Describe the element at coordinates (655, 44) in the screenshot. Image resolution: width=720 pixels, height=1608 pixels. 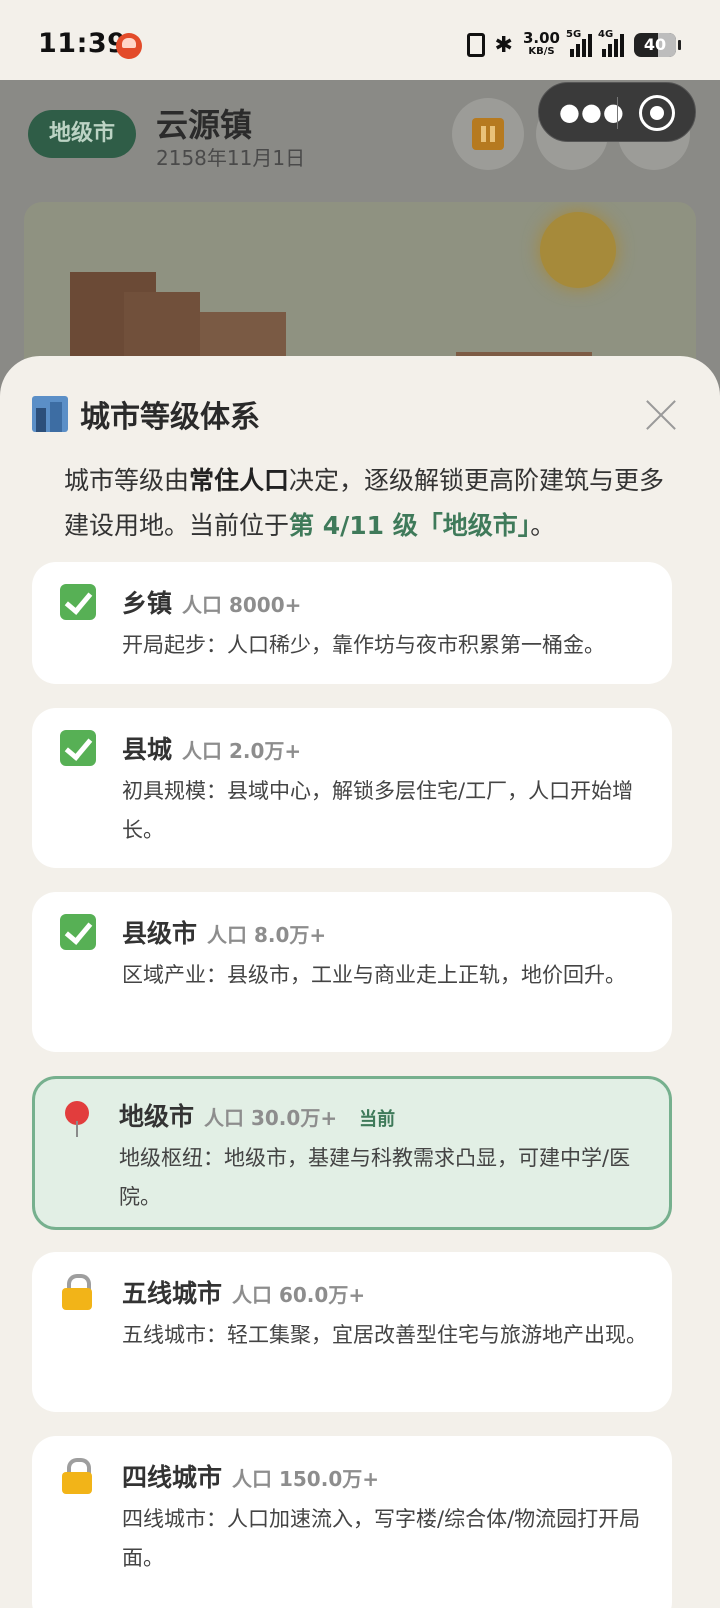
I see `battery-level: 40` at that location.